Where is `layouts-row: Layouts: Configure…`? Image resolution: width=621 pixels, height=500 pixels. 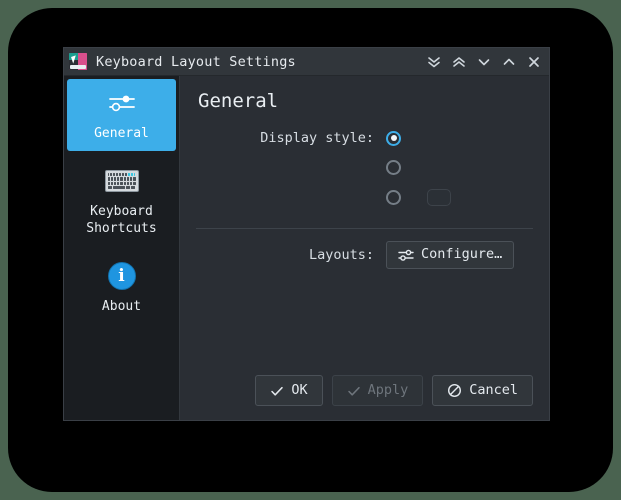
layouts-row: Layouts: Configure… is located at coordinates (364, 255).